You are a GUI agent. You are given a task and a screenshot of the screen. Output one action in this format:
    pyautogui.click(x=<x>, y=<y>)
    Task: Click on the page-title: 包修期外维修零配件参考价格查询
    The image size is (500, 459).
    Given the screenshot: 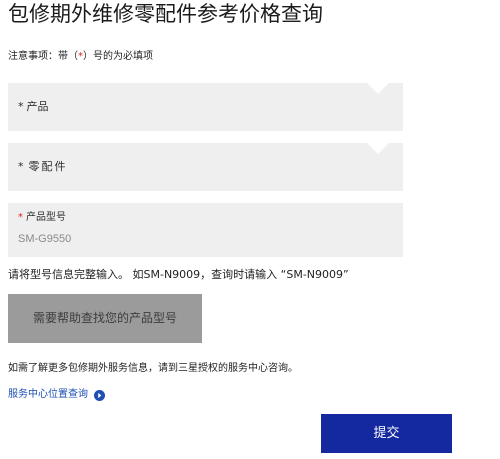 What is the action you would take?
    pyautogui.click(x=165, y=14)
    